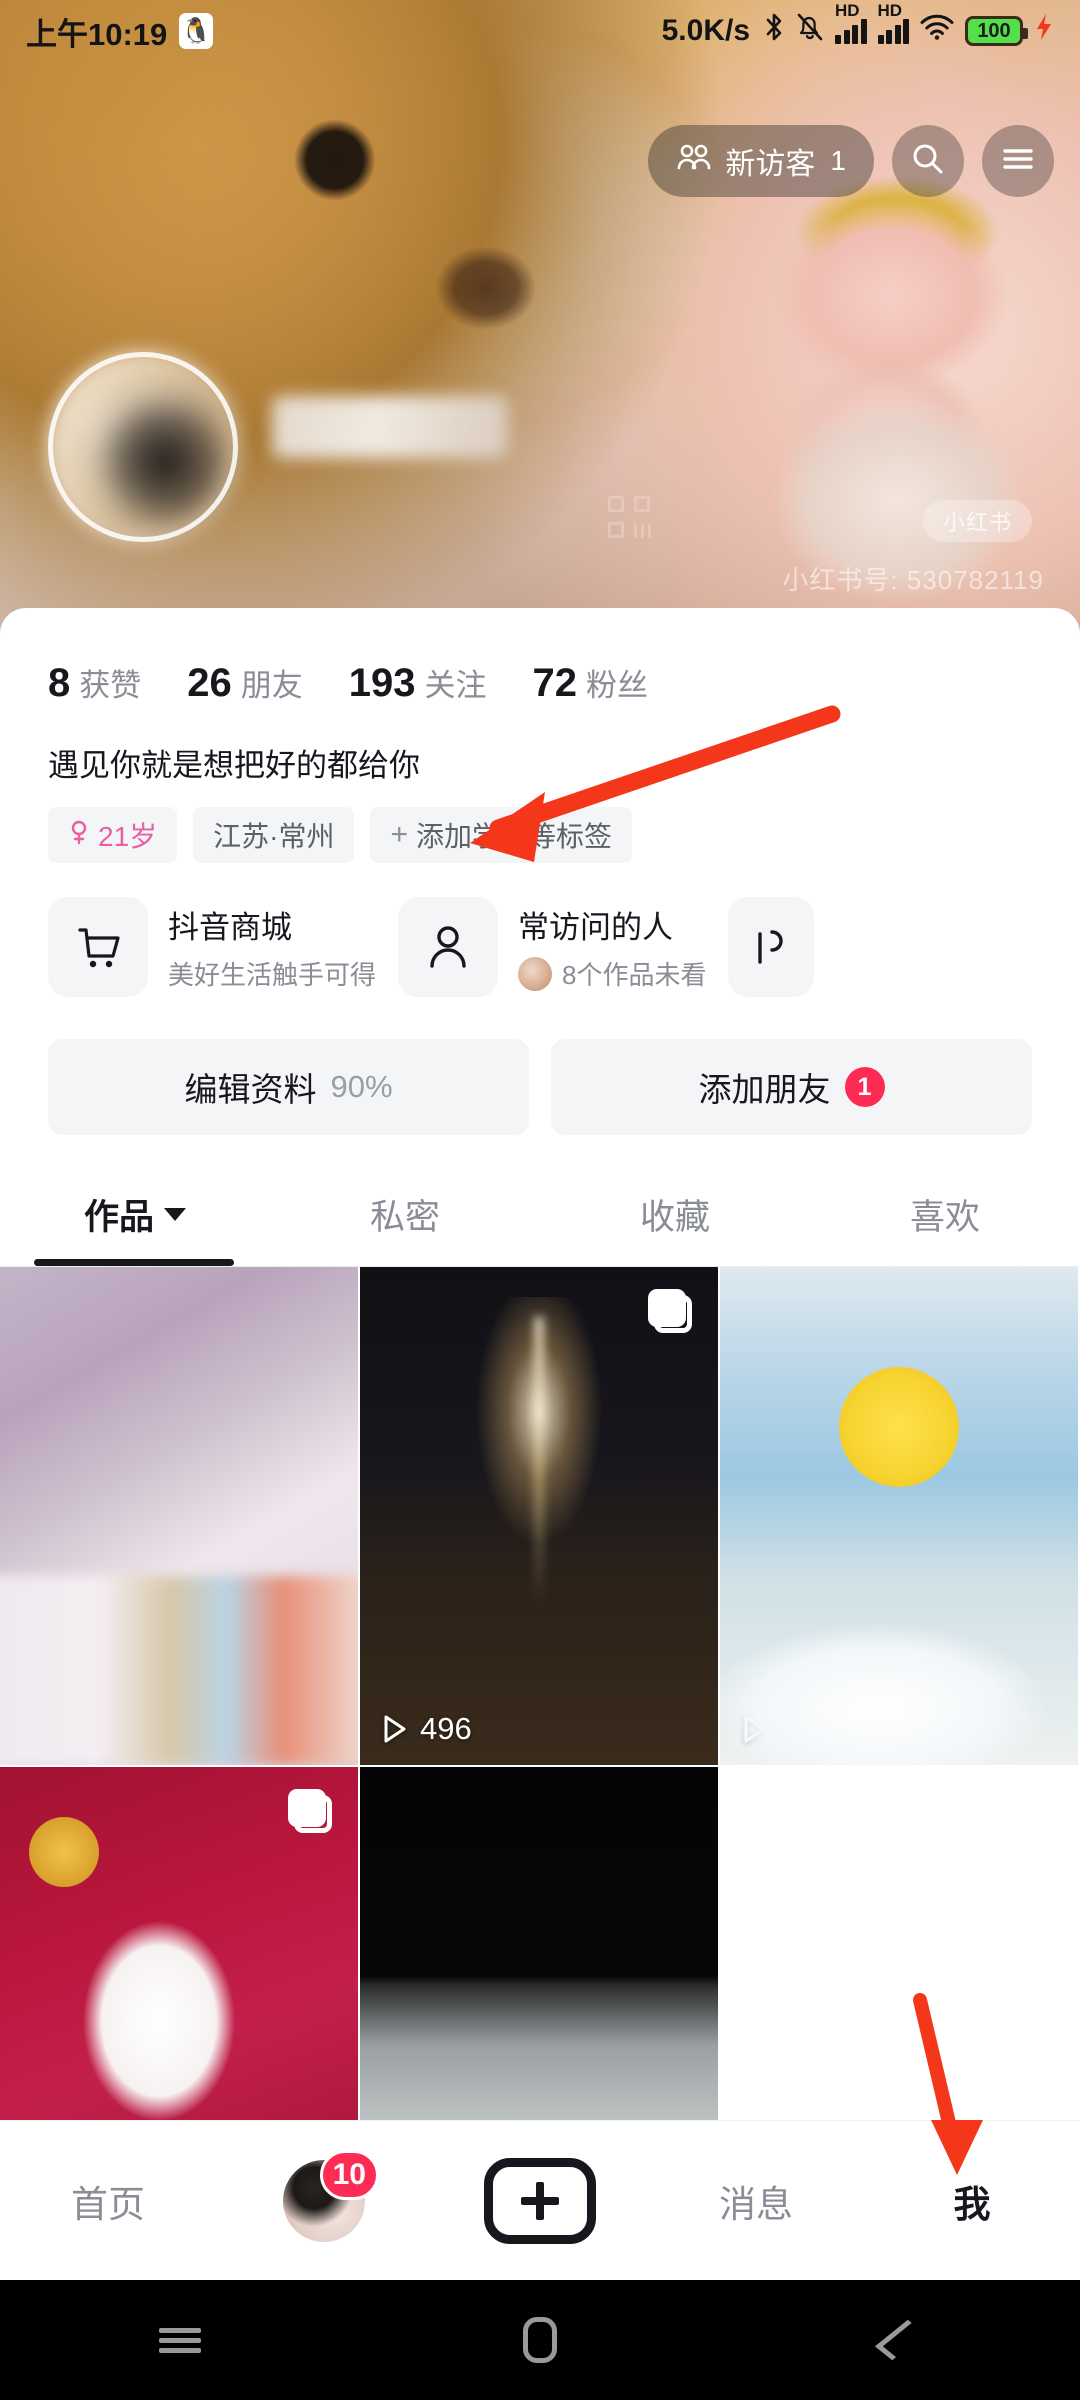 Image resolution: width=1080 pixels, height=2400 pixels. Describe the element at coordinates (94, 683) in the screenshot. I see `stat-likes: 8 获赞` at that location.